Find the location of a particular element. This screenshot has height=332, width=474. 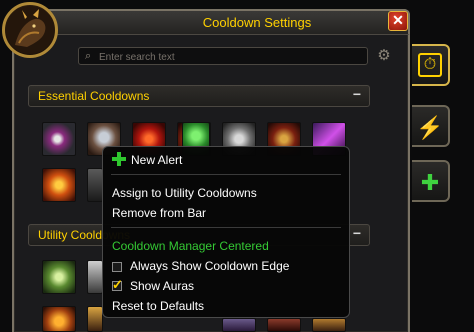

character-portrait is located at coordinates (30, 30).